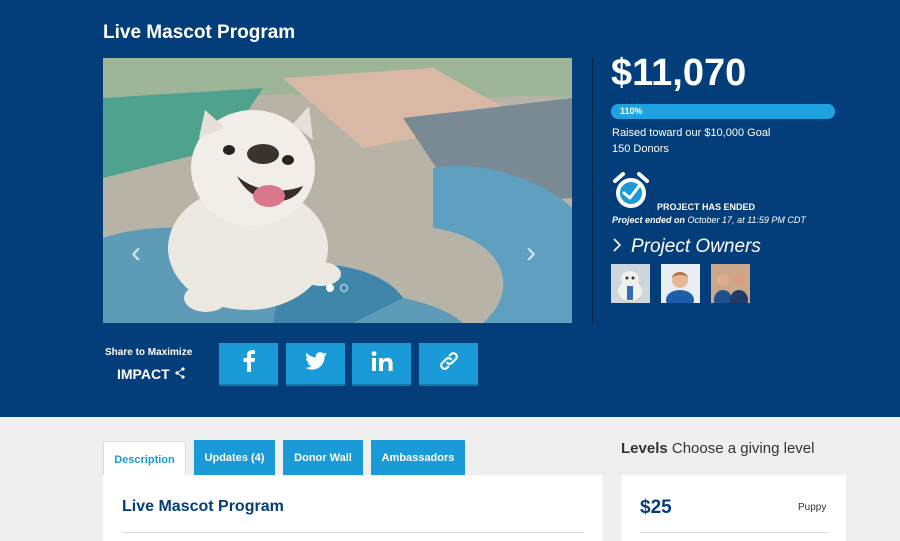  Describe the element at coordinates (531, 253) in the screenshot. I see `carousel-next-arrow: ›` at that location.